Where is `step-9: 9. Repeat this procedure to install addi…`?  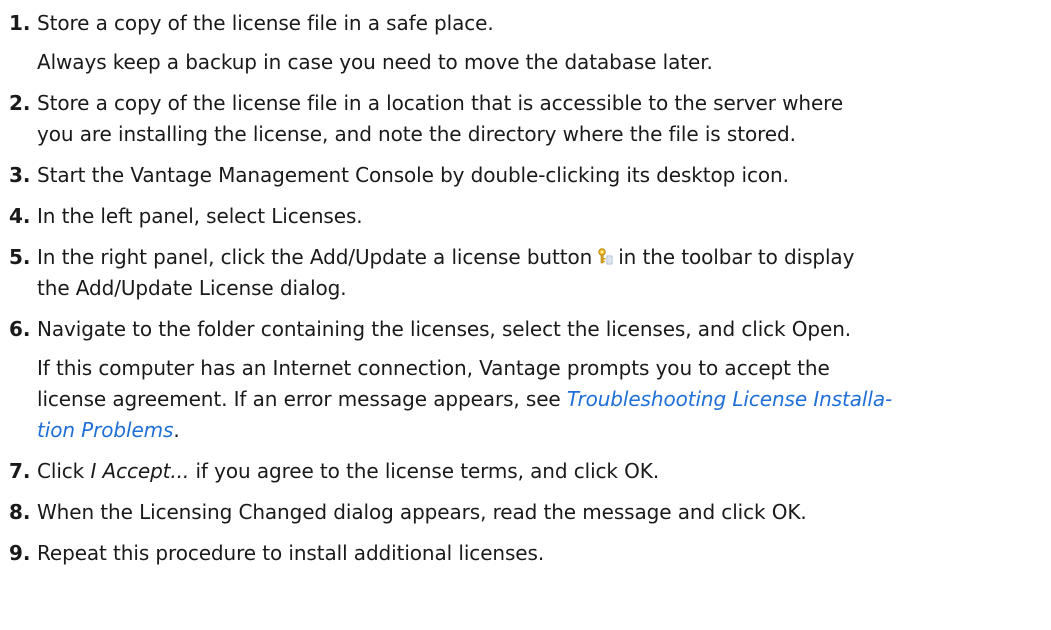 step-9: 9. Repeat this procedure to install addi… is located at coordinates (525, 553).